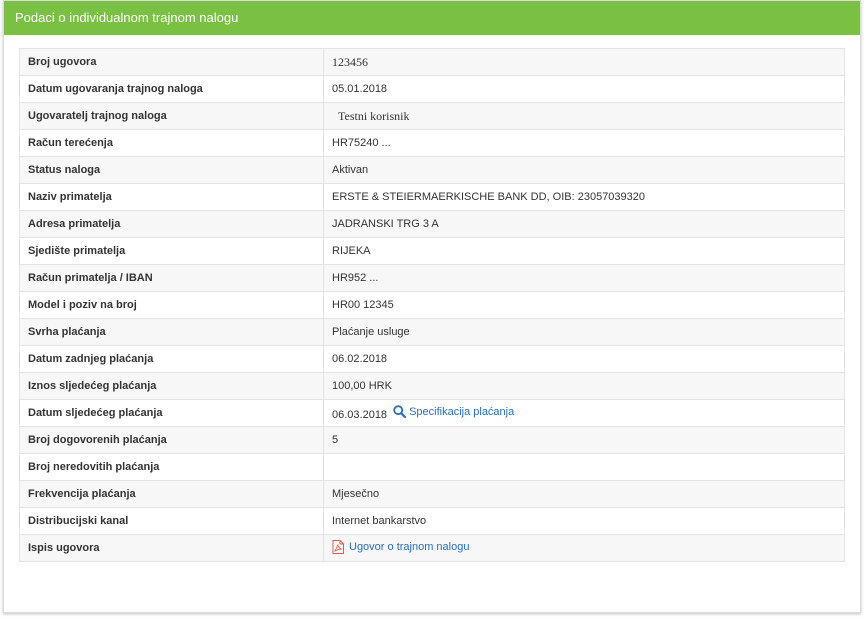 The image size is (865, 619). What do you see at coordinates (171, 494) in the screenshot?
I see `row-label: Frekvencija plaćanja` at bounding box center [171, 494].